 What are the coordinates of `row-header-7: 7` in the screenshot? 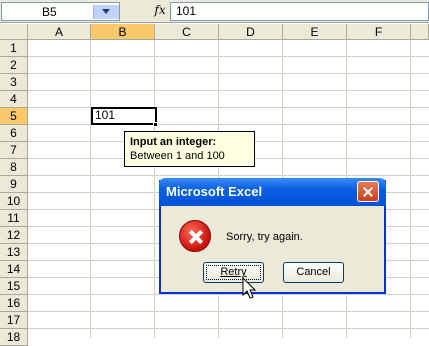 It's located at (14, 150).